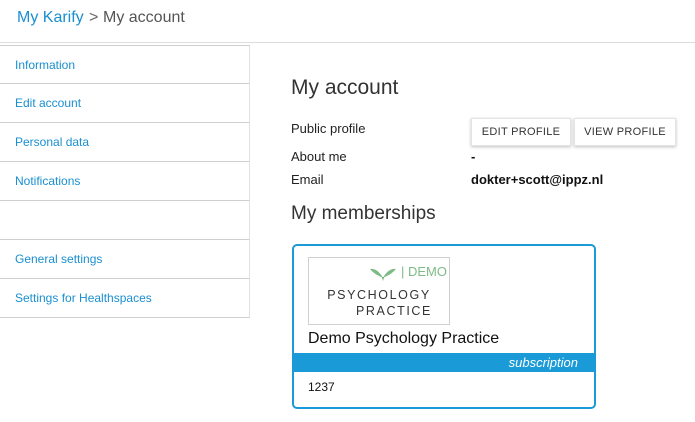  Describe the element at coordinates (125, 220) in the screenshot. I see `sidebar-item-empty` at that location.